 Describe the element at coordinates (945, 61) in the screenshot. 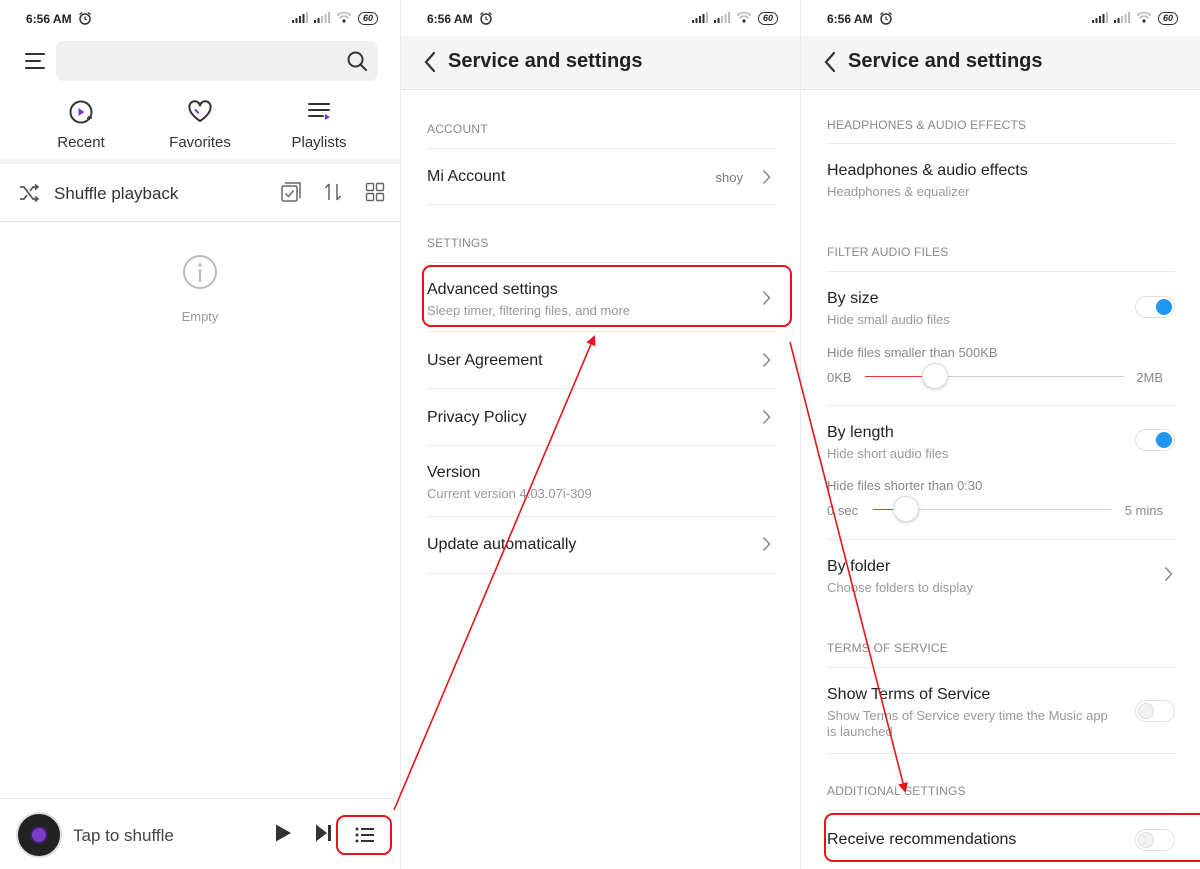

I see `page-title: Service and settings` at that location.